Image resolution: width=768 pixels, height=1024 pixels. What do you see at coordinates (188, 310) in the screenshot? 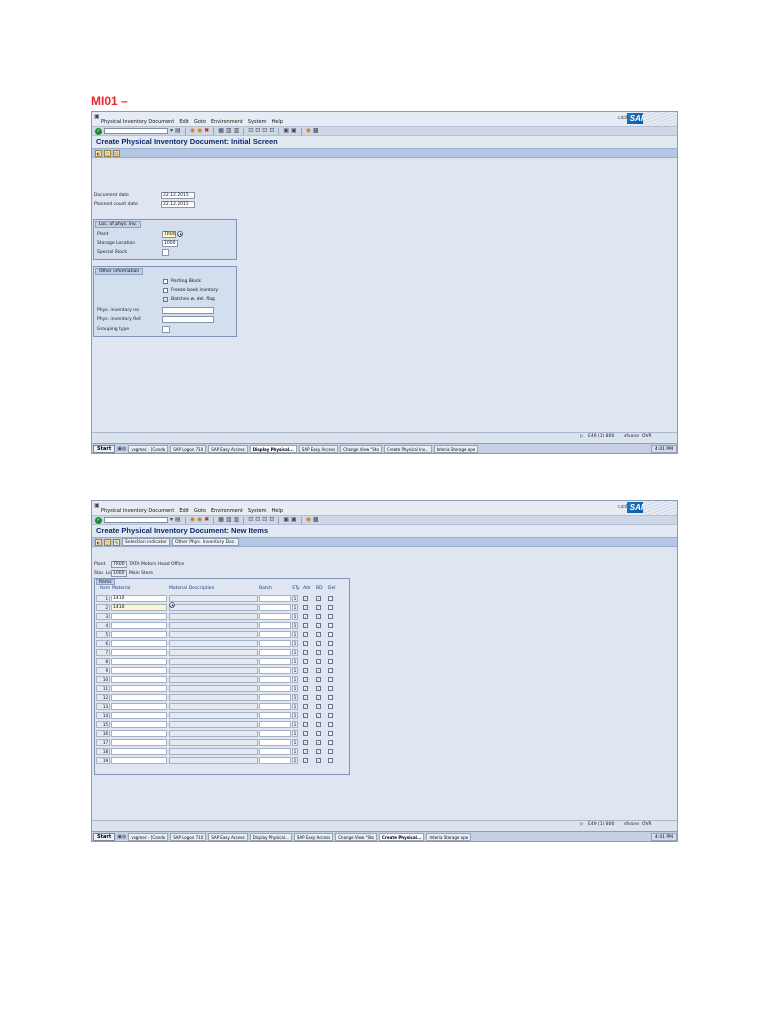
I see `phys-inventory-no-input` at bounding box center [188, 310].